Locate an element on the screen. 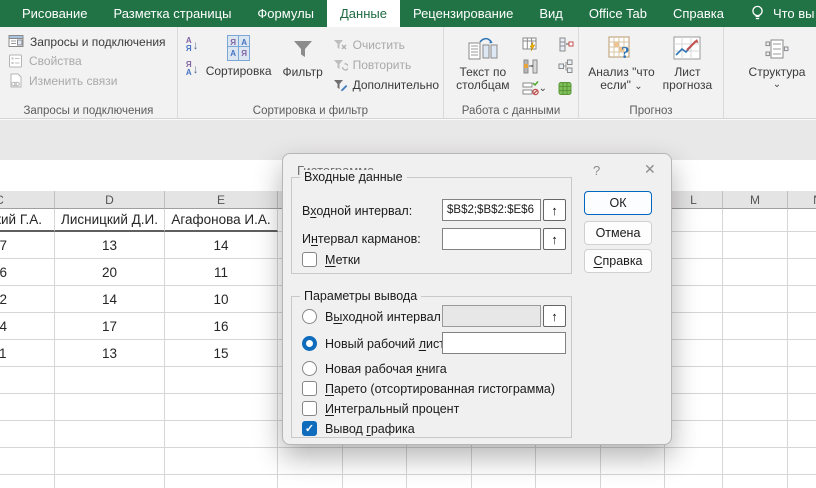  cell: 20 is located at coordinates (110, 272).